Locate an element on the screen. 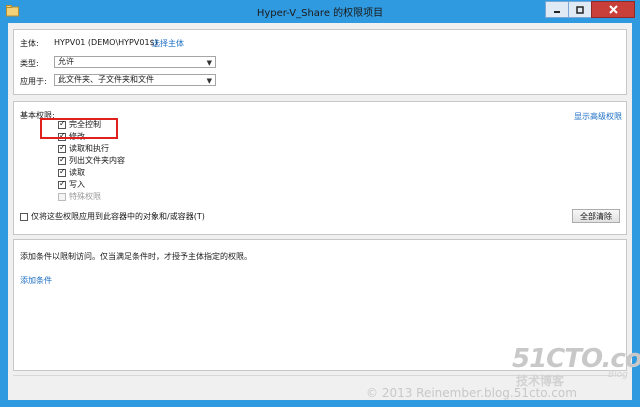  maximize-icon is located at coordinates (580, 9).